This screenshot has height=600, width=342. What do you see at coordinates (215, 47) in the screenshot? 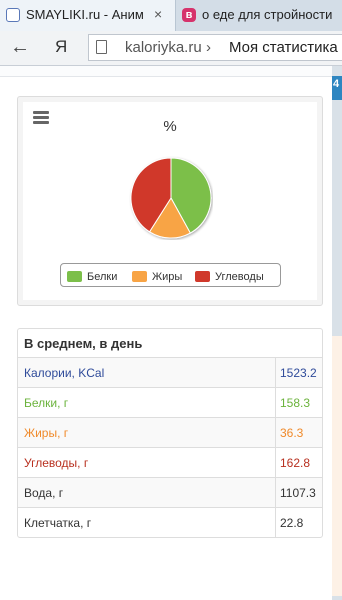
I see `url-field: kaloriyka.ru › Моя статистика` at bounding box center [215, 47].